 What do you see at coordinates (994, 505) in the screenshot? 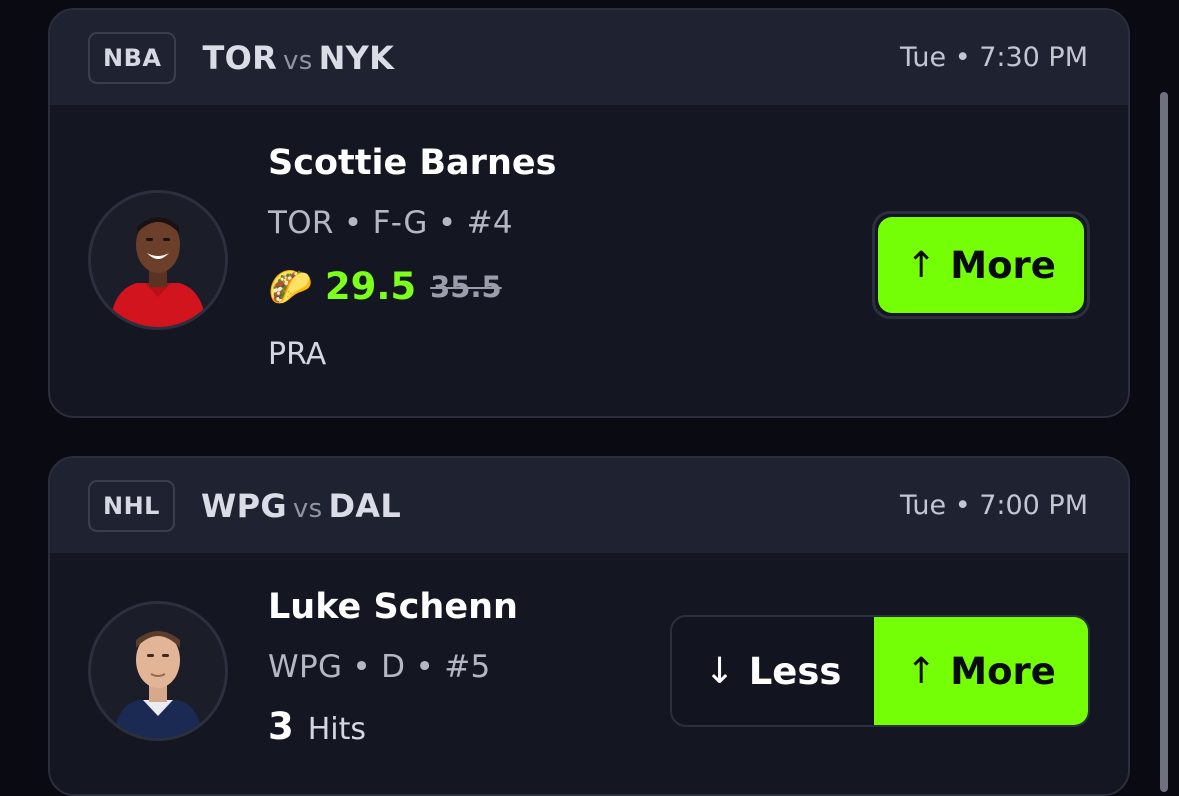
I see `game-time: Tue • 7:00 PM` at bounding box center [994, 505].